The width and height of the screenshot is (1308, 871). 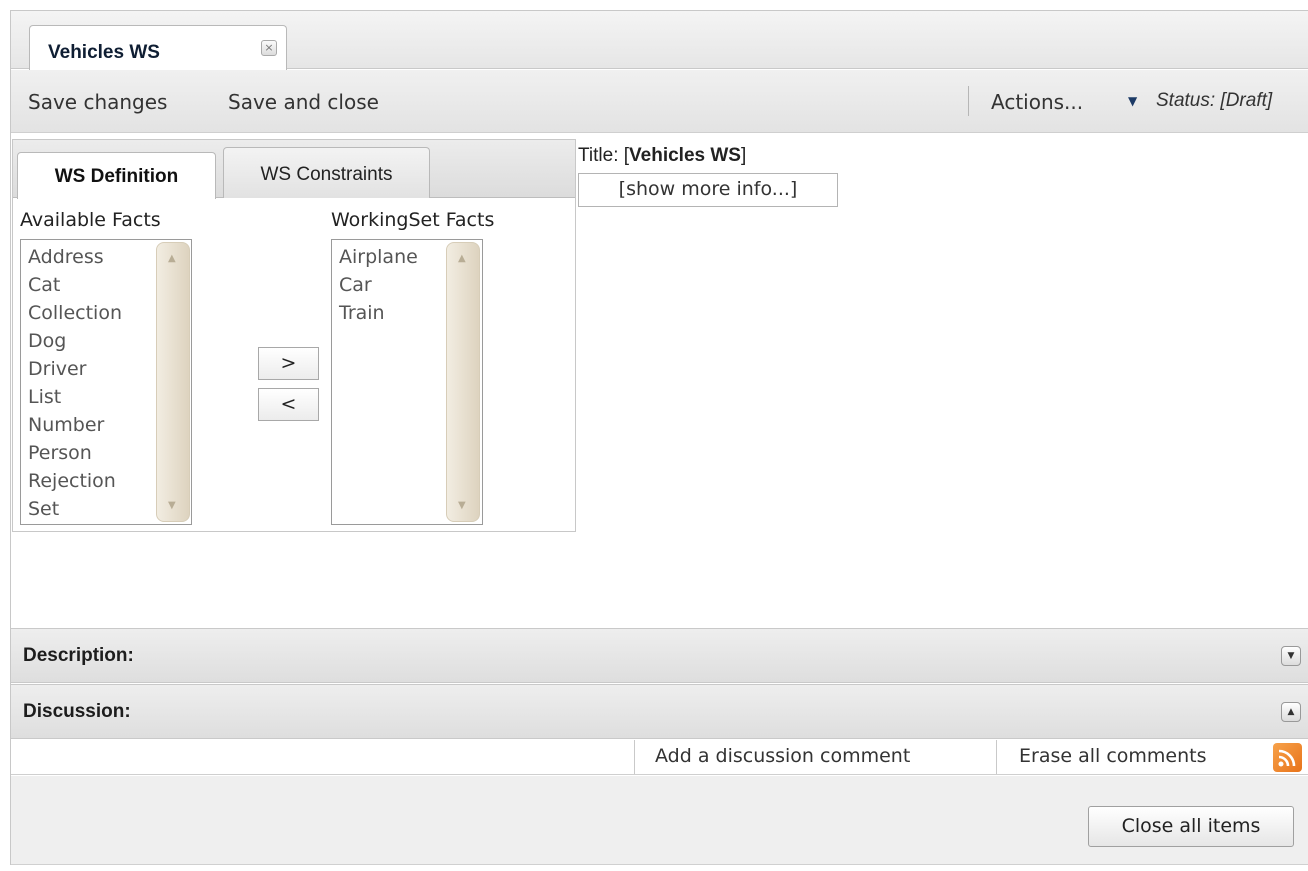 What do you see at coordinates (97, 102) in the screenshot?
I see `save-changes-button: Save changes` at bounding box center [97, 102].